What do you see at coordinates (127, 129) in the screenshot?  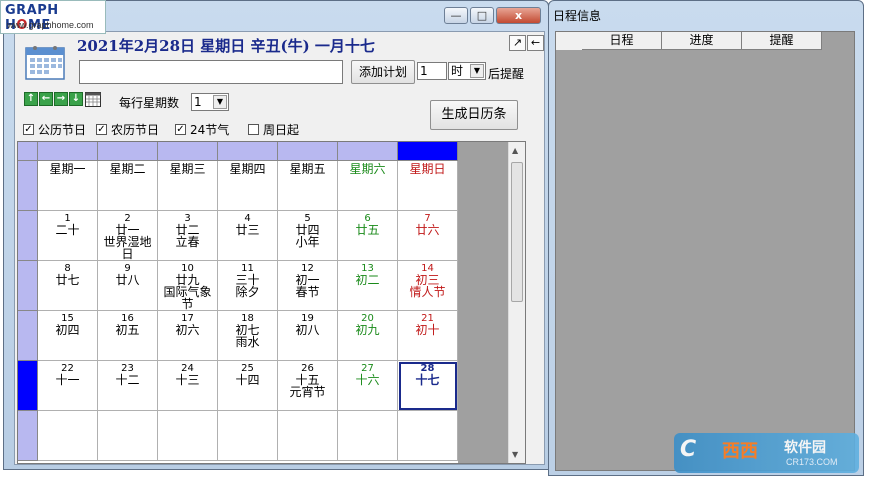 I see `checkbox-lunar-holidays: ✓ 农历节日` at bounding box center [127, 129].